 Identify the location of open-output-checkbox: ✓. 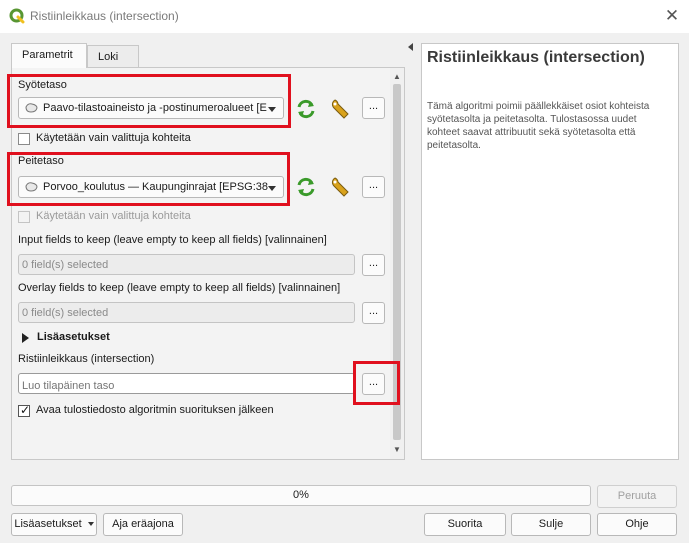
(24, 410).